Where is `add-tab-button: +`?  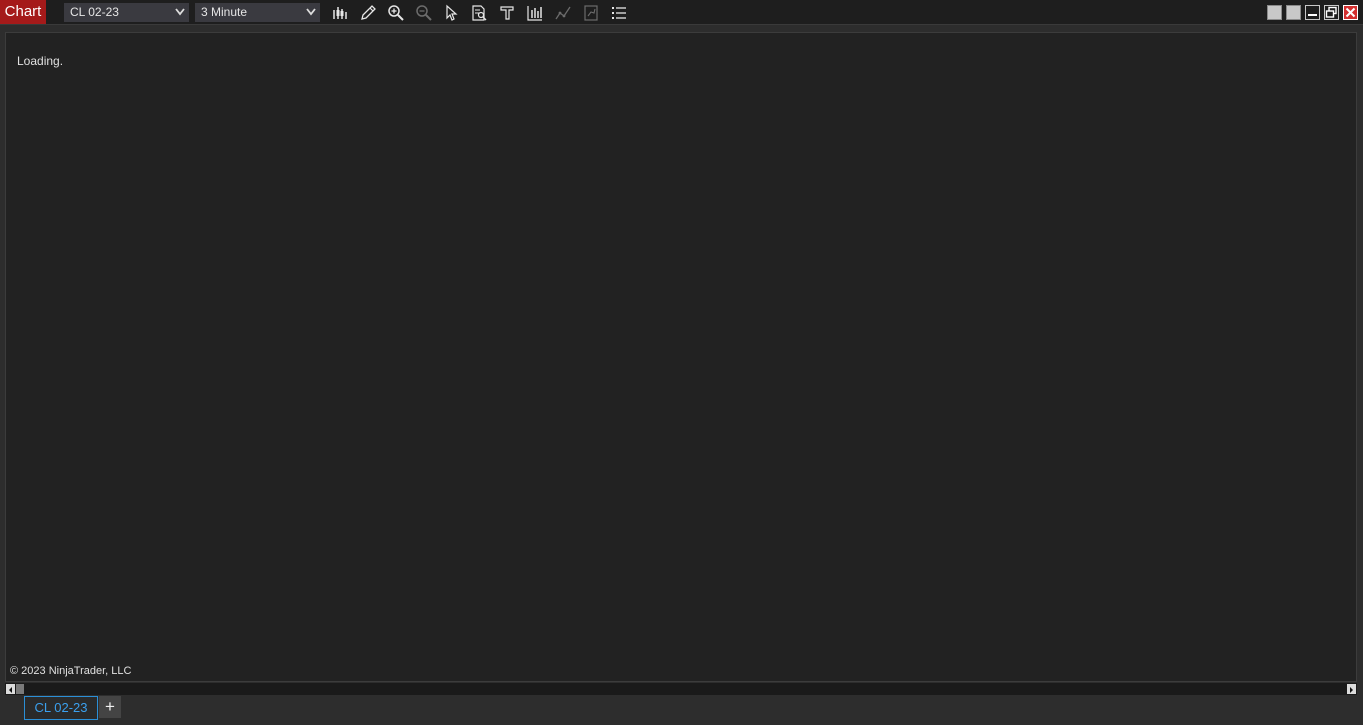
add-tab-button: + is located at coordinates (110, 707).